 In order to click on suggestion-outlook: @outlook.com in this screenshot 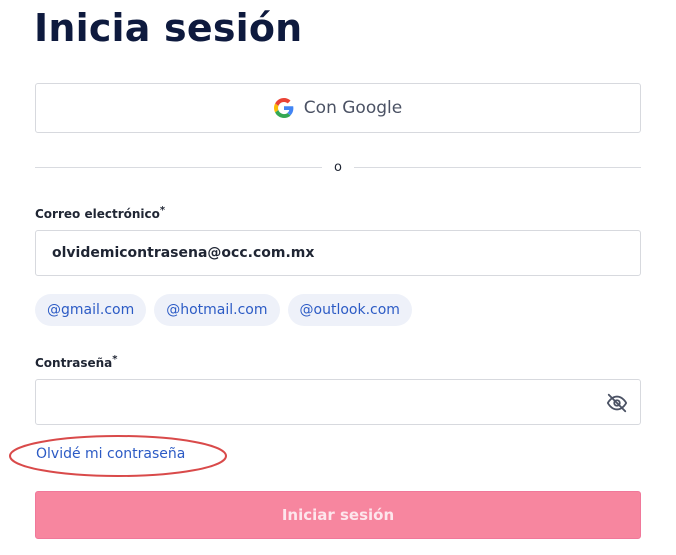, I will do `click(349, 310)`.